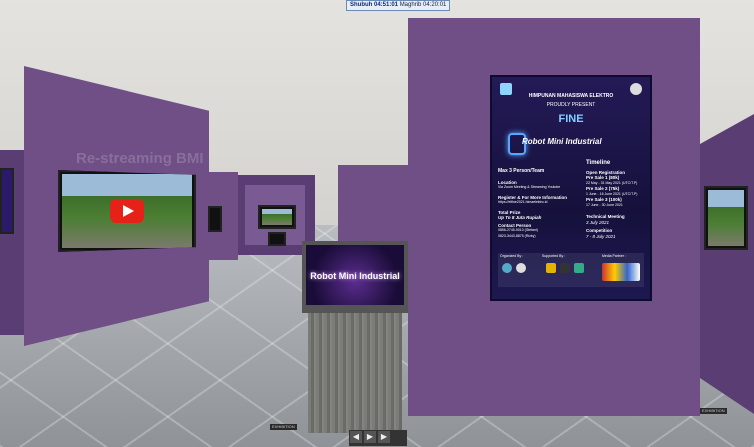  What do you see at coordinates (370, 437) in the screenshot?
I see `play-button: ▶` at bounding box center [370, 437].